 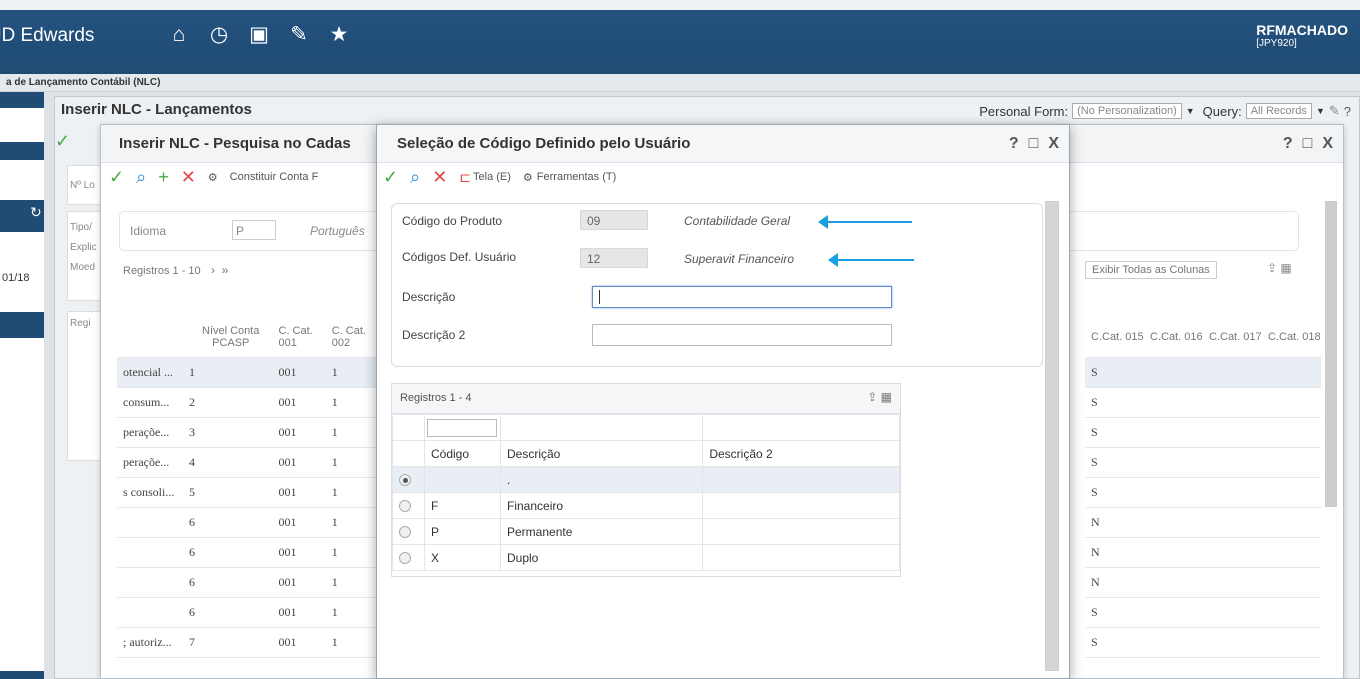 I want to click on table-row: consum... 2 001 1, so click(x=248, y=402).